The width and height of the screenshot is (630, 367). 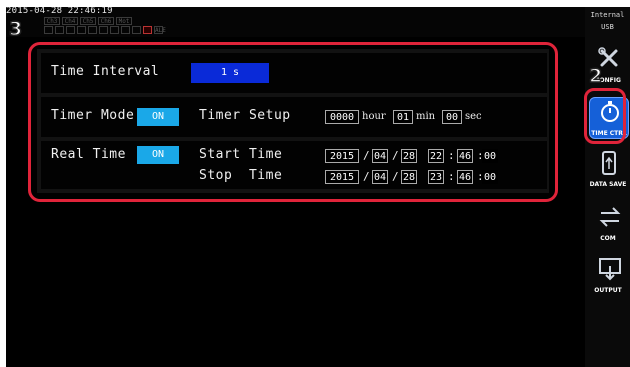 I want to click on status-bar: 2015-04-28 22:46:19 Ch3 Ch4 Ch5 Ch6 Mot, so click(x=295, y=22).